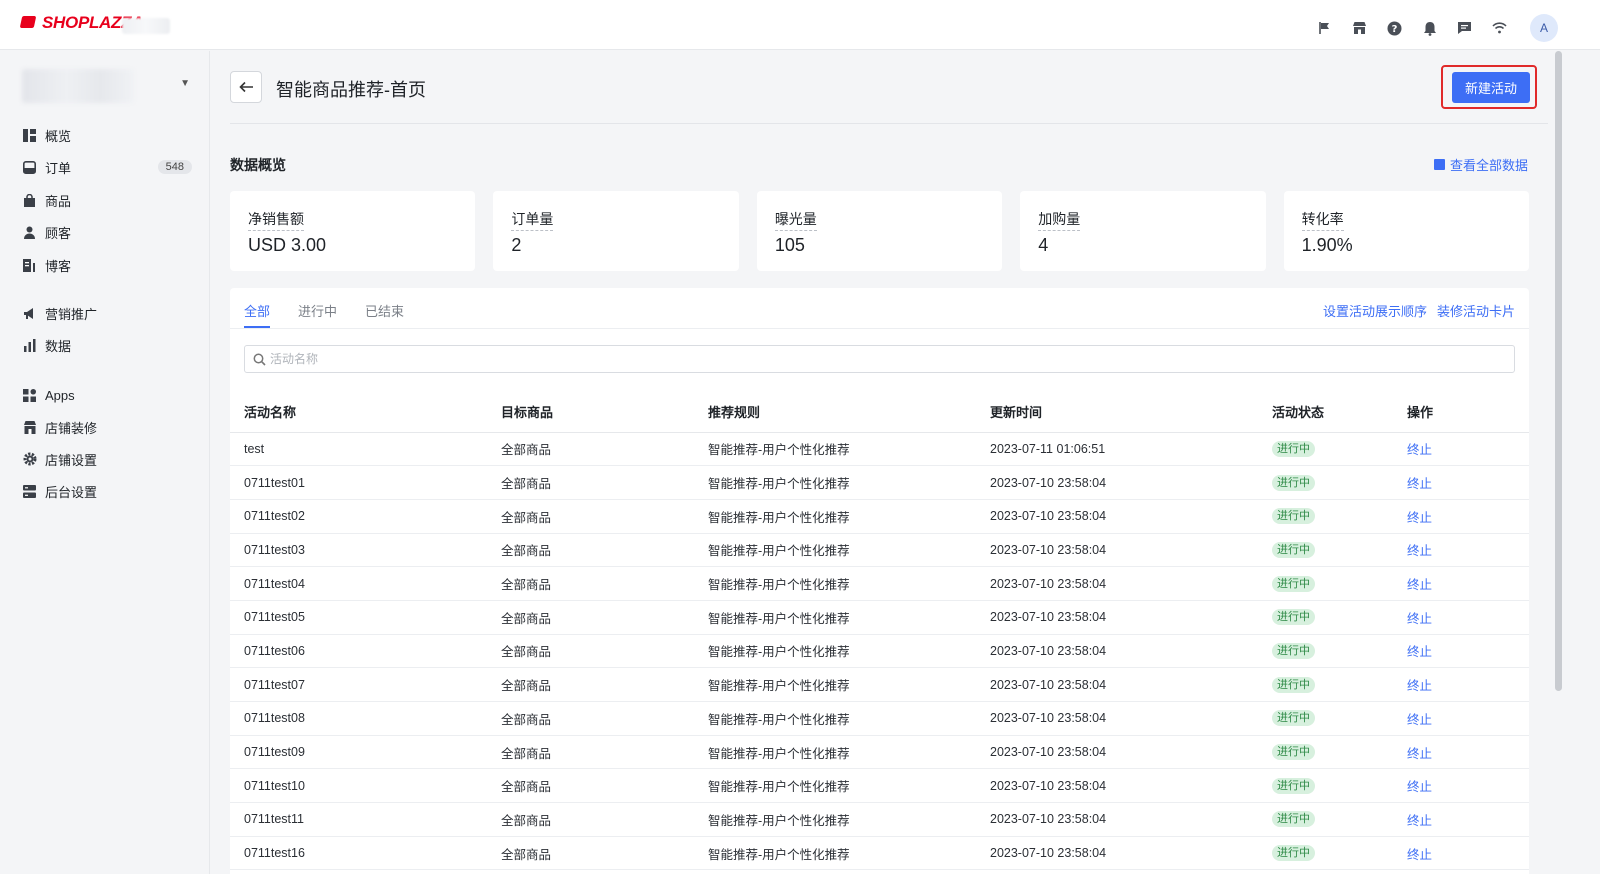 This screenshot has width=1600, height=874. Describe the element at coordinates (1375, 310) in the screenshot. I see `set-display-order-link: 设置活动展示顺序` at that location.